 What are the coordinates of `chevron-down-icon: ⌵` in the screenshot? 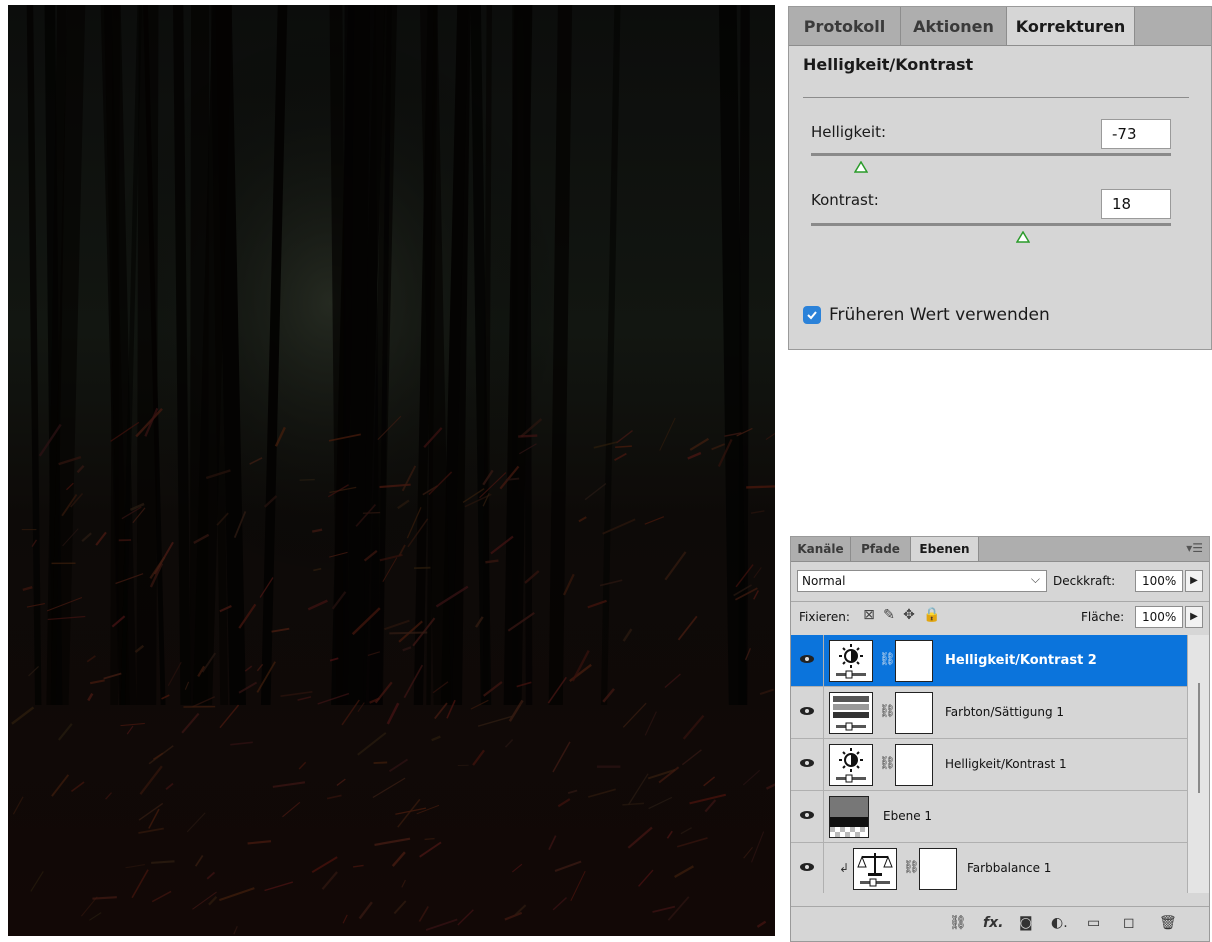 It's located at (1035, 579).